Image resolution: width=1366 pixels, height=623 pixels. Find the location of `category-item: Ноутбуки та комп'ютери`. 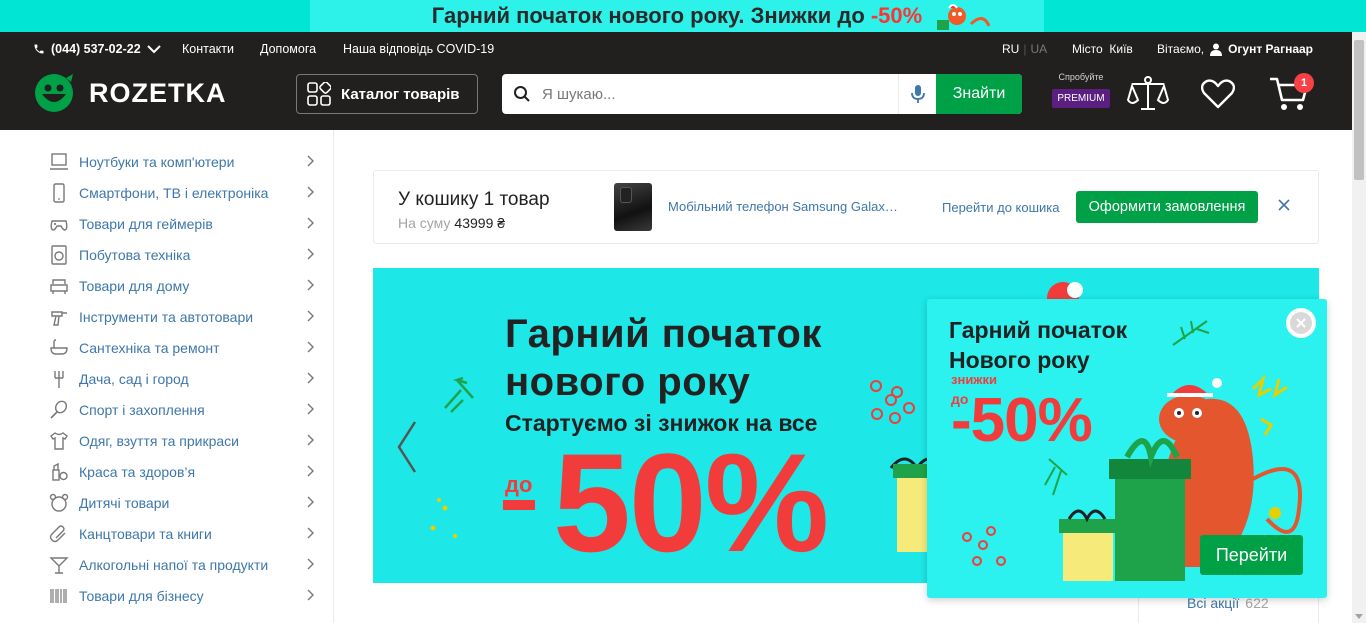

category-item: Ноутбуки та комп'ютери is located at coordinates (166, 161).